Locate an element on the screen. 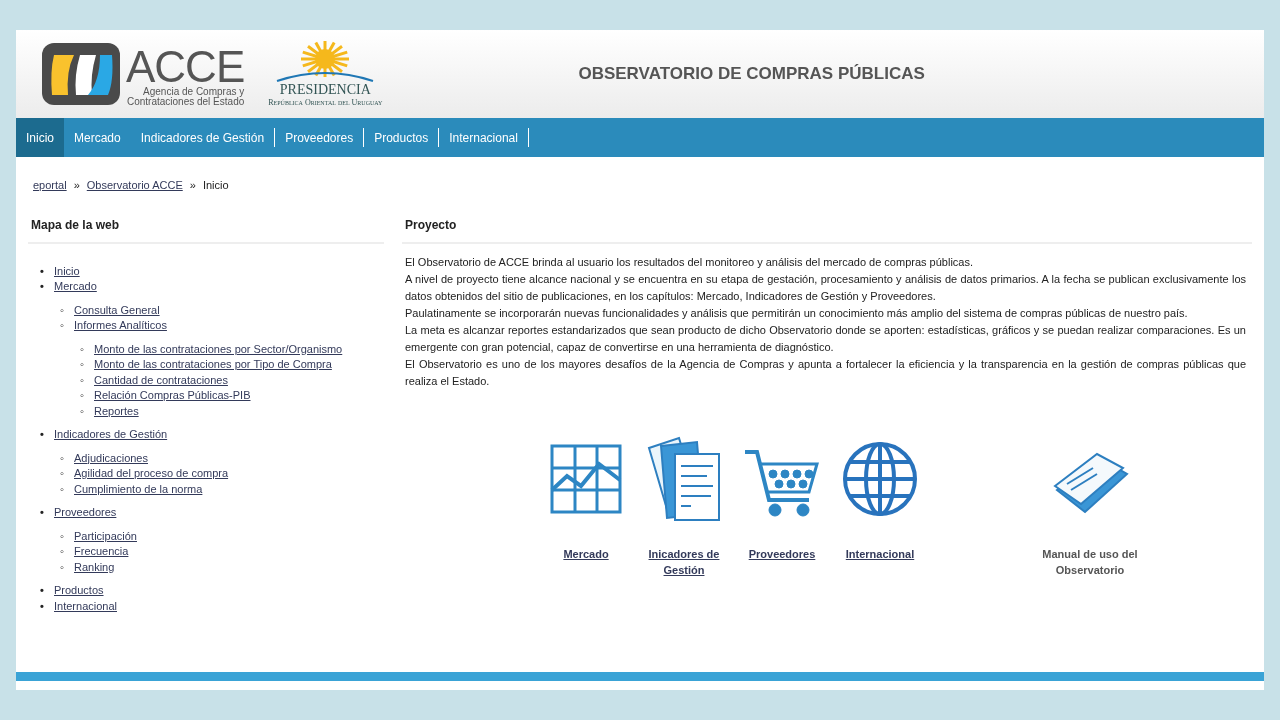 This screenshot has height=720, width=1280. breadcrumb-link: Observatorio ACCE is located at coordinates (134, 185).